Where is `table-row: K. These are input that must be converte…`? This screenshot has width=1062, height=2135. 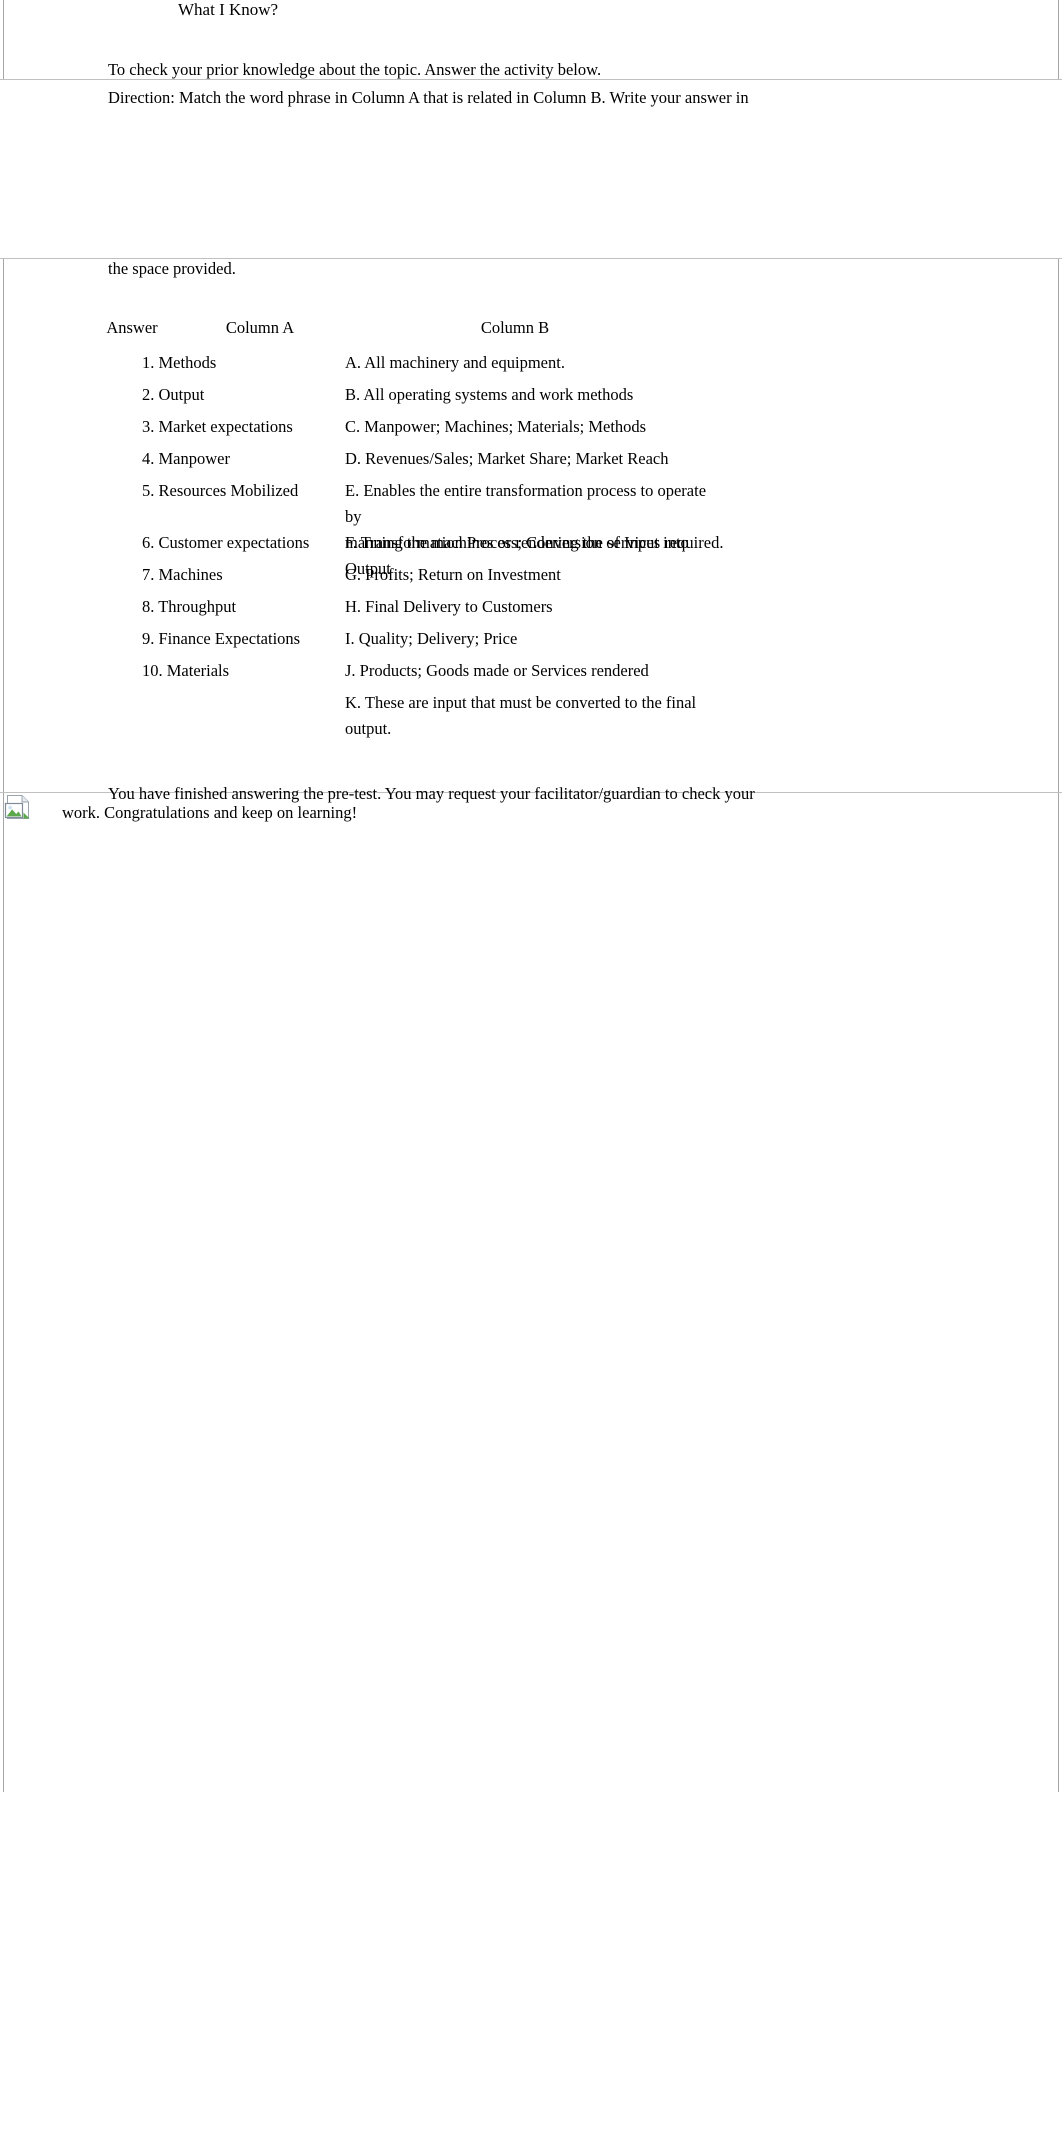 table-row: K. These are input that must be converte… is located at coordinates (531, 714).